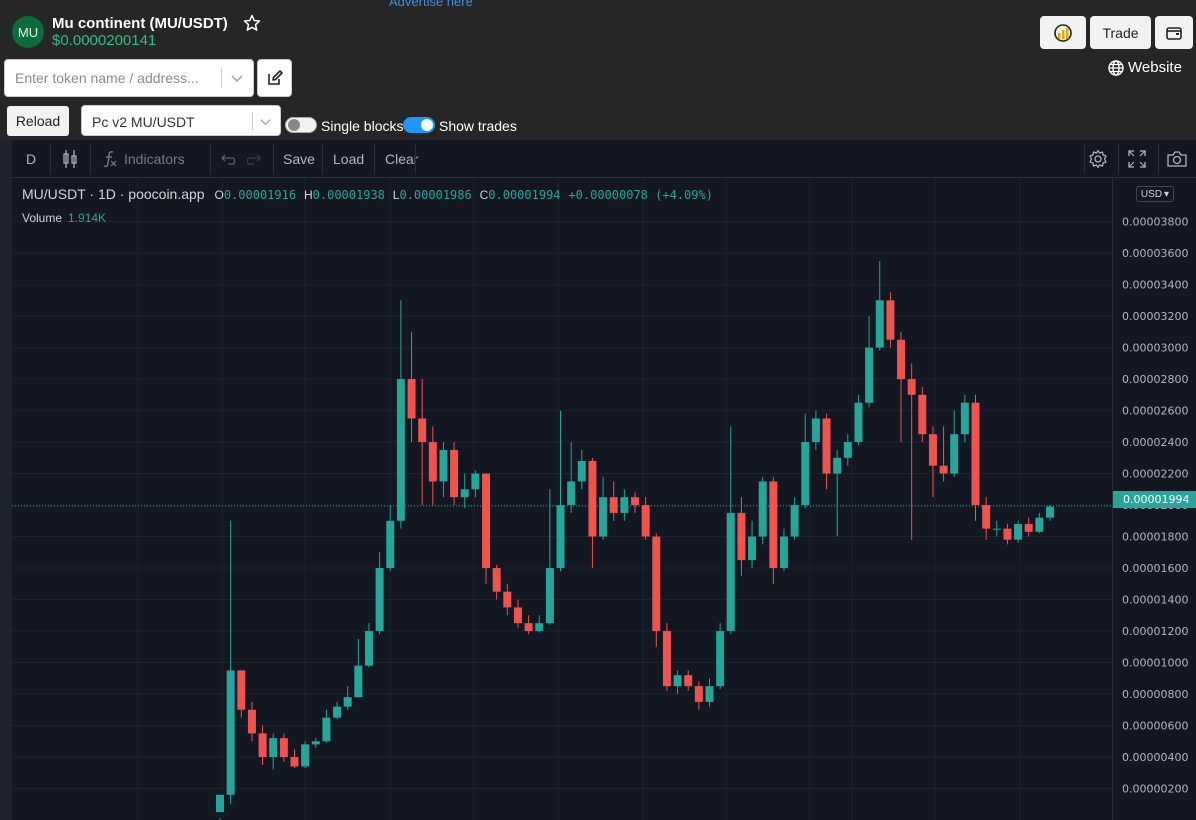 The image size is (1196, 820). What do you see at coordinates (143, 122) in the screenshot?
I see `pair-selected-value: Pc v2 MU/USDT` at bounding box center [143, 122].